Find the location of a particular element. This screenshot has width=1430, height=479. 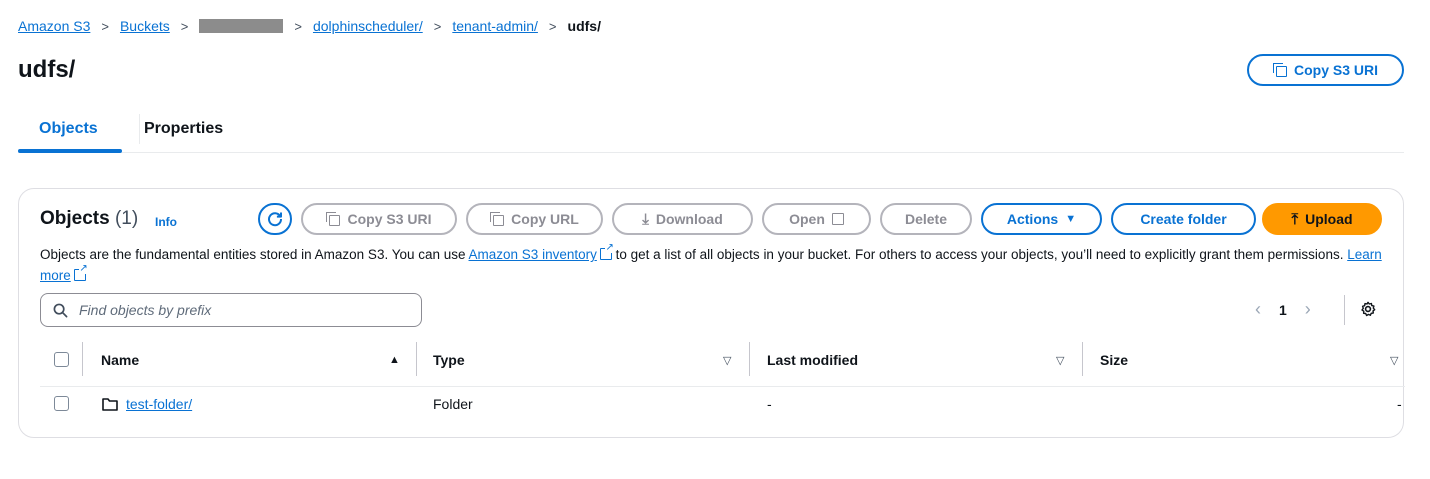

amazon-s3-inventory-link: Amazon S3 inventory is located at coordinates (533, 254).